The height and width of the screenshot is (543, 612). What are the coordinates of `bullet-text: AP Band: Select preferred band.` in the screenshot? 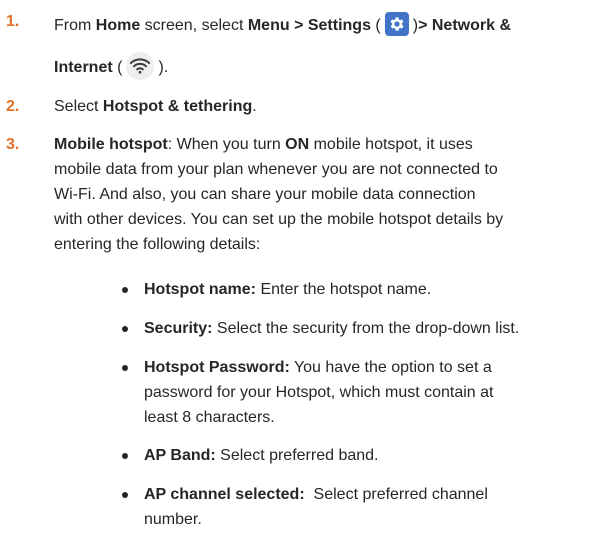 It's located at (375, 456).